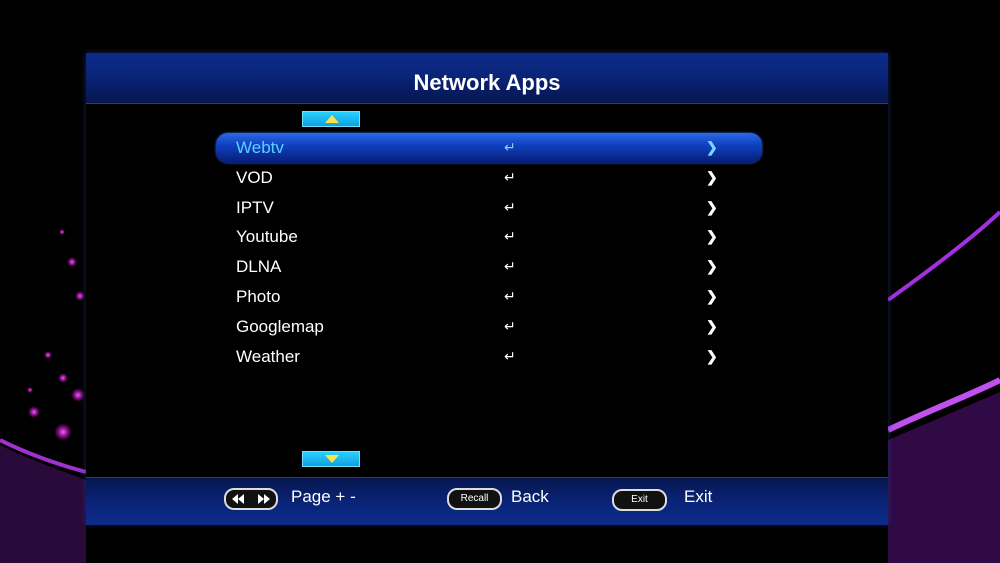  I want to click on exit-key-button: Exit, so click(639, 500).